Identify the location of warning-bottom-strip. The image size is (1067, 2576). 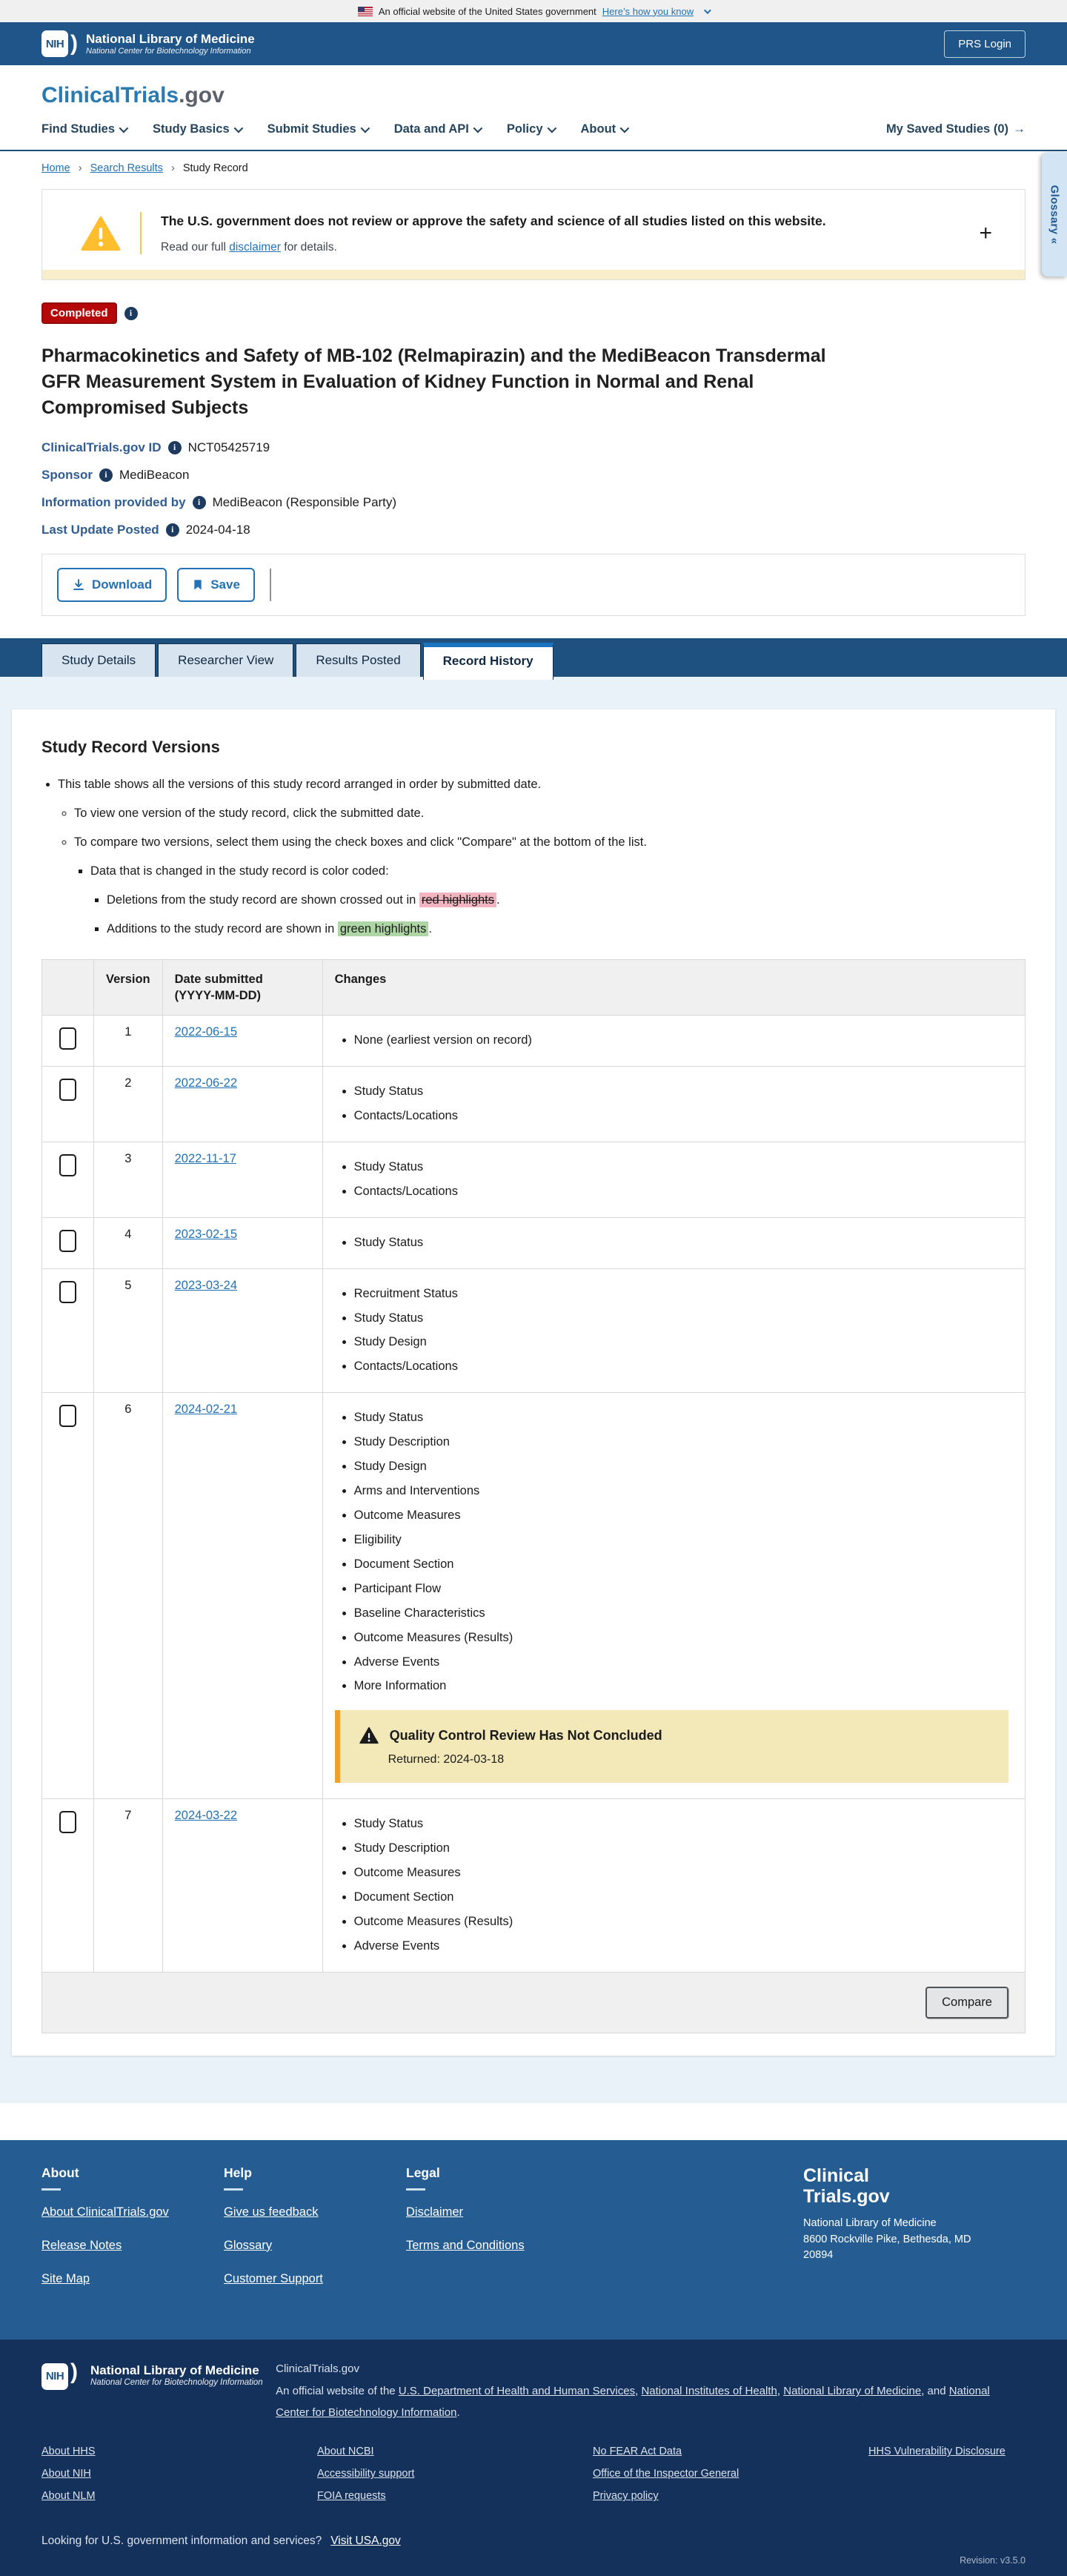
(533, 274).